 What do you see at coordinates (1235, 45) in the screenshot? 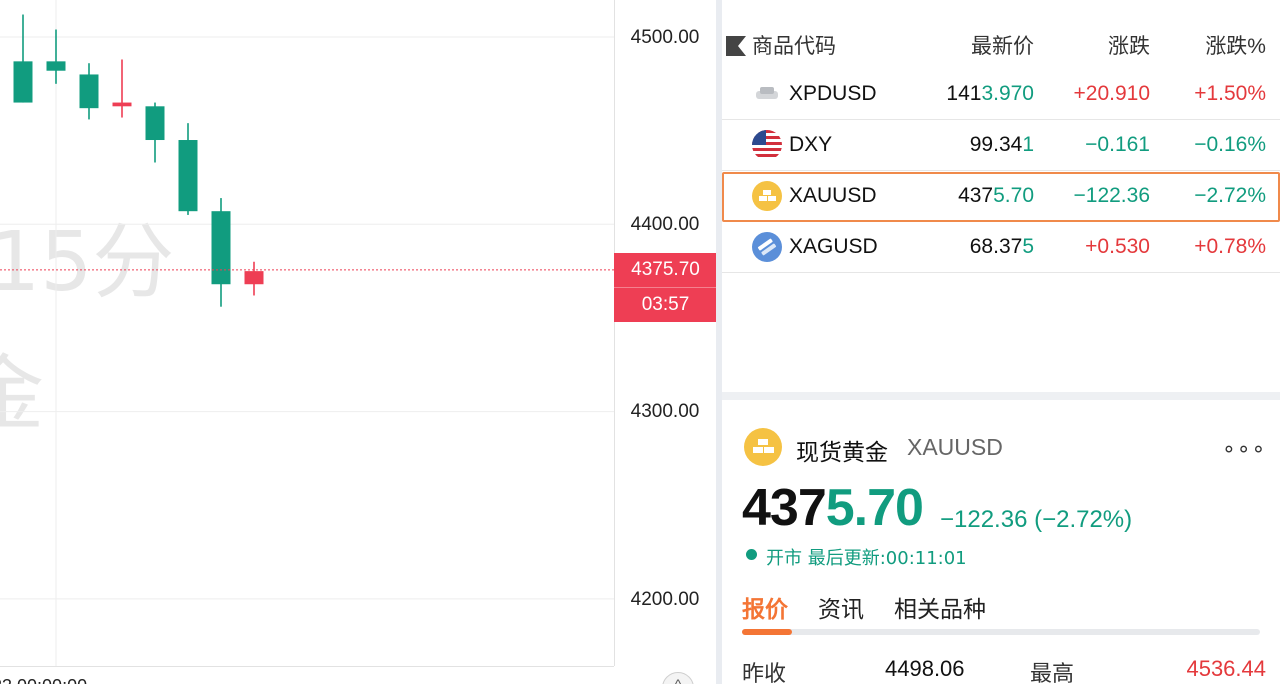
I see `header-change-pct: 涨跌%` at bounding box center [1235, 45].